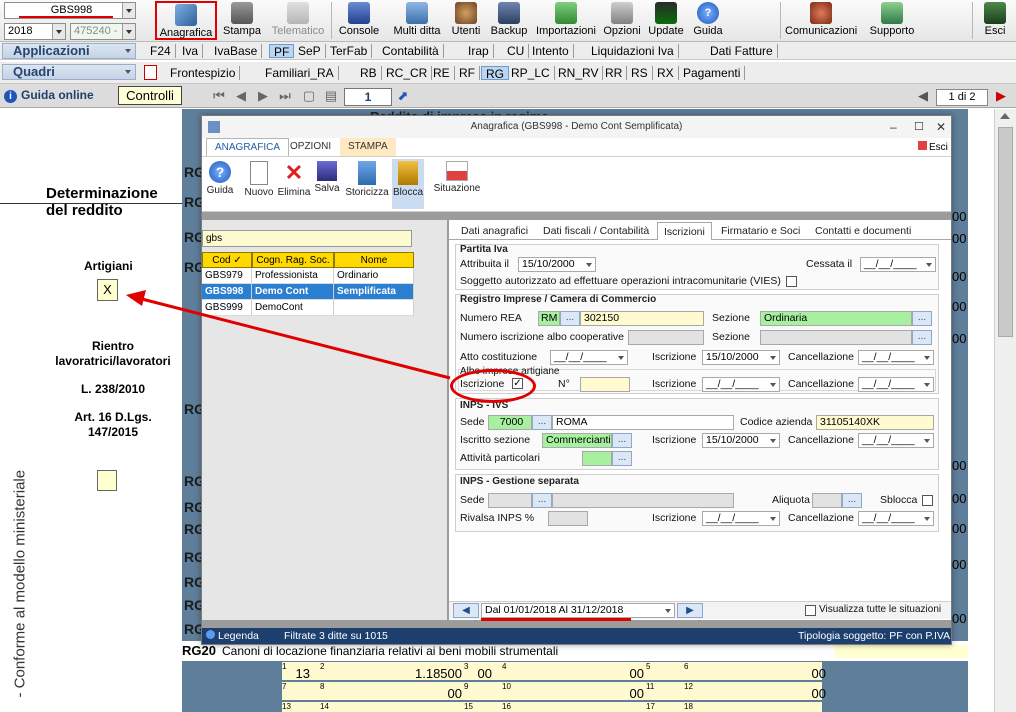 The height and width of the screenshot is (712, 1016). I want to click on period-select: Dal 01/01/2018 Al 31/12/2018, so click(578, 610).